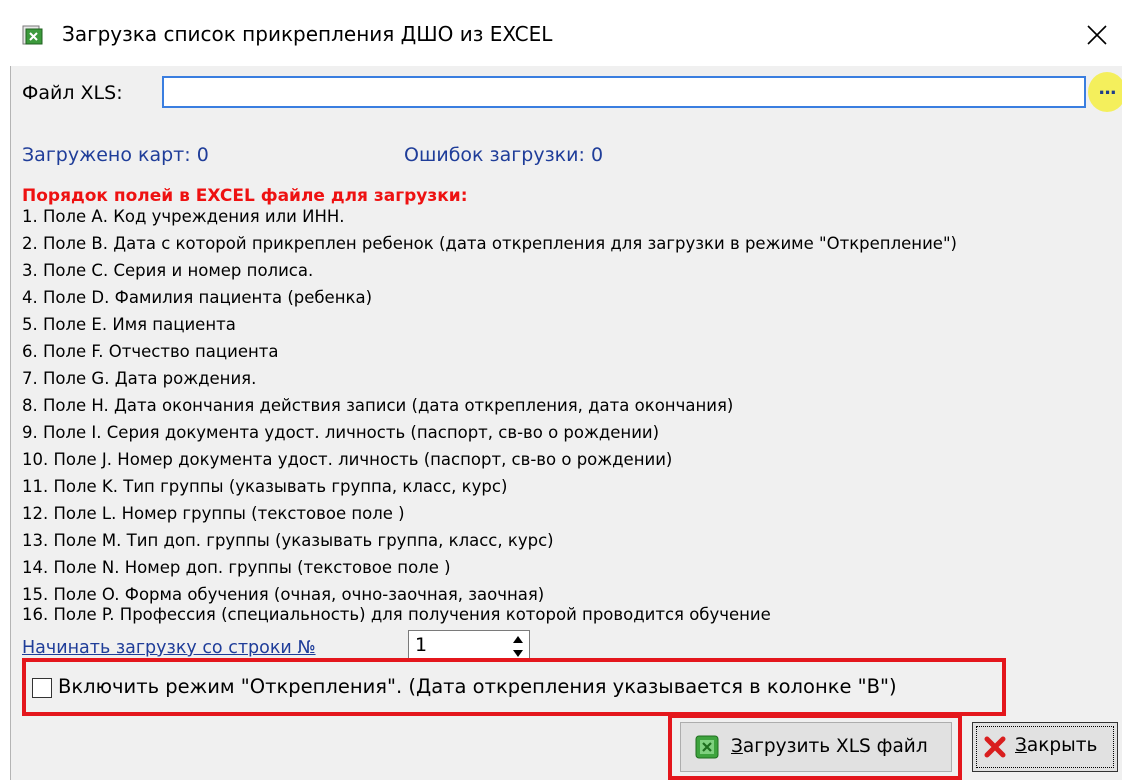  What do you see at coordinates (139, 378) in the screenshot?
I see `field-line: 7. Поле G. Дата рождения.` at bounding box center [139, 378].